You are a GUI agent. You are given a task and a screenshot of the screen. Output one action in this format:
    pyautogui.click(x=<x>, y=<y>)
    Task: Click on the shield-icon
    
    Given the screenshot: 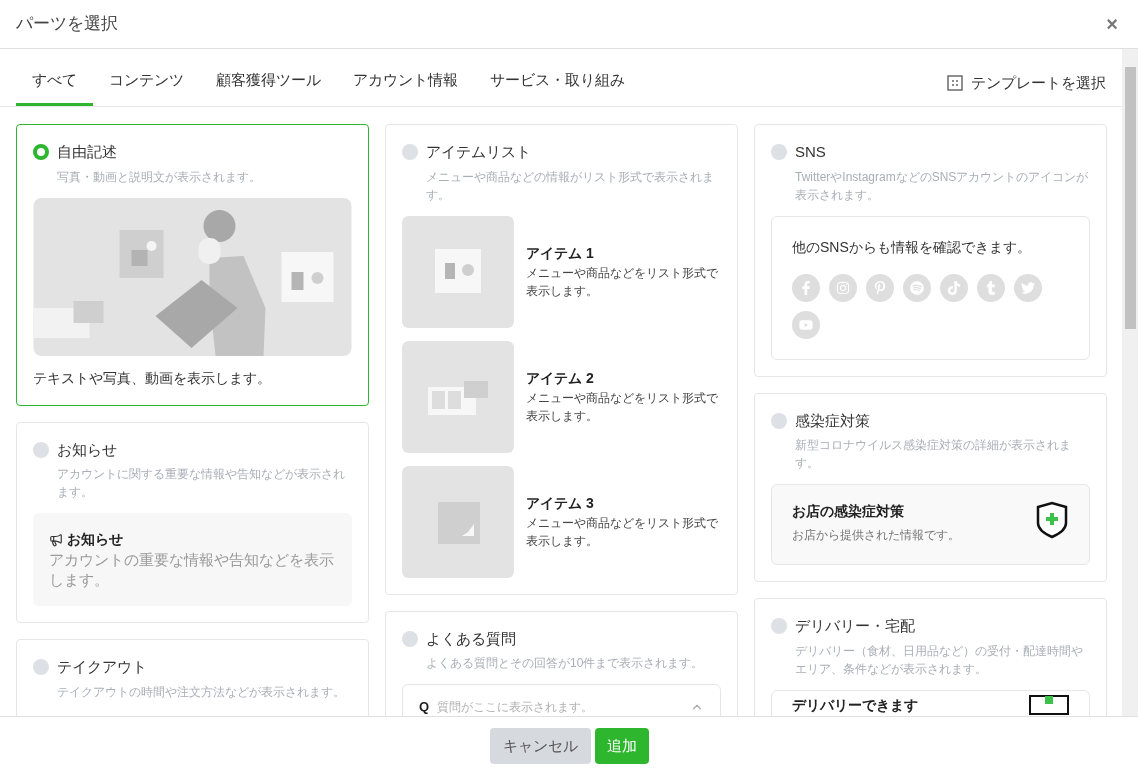 What is the action you would take?
    pyautogui.click(x=1052, y=520)
    